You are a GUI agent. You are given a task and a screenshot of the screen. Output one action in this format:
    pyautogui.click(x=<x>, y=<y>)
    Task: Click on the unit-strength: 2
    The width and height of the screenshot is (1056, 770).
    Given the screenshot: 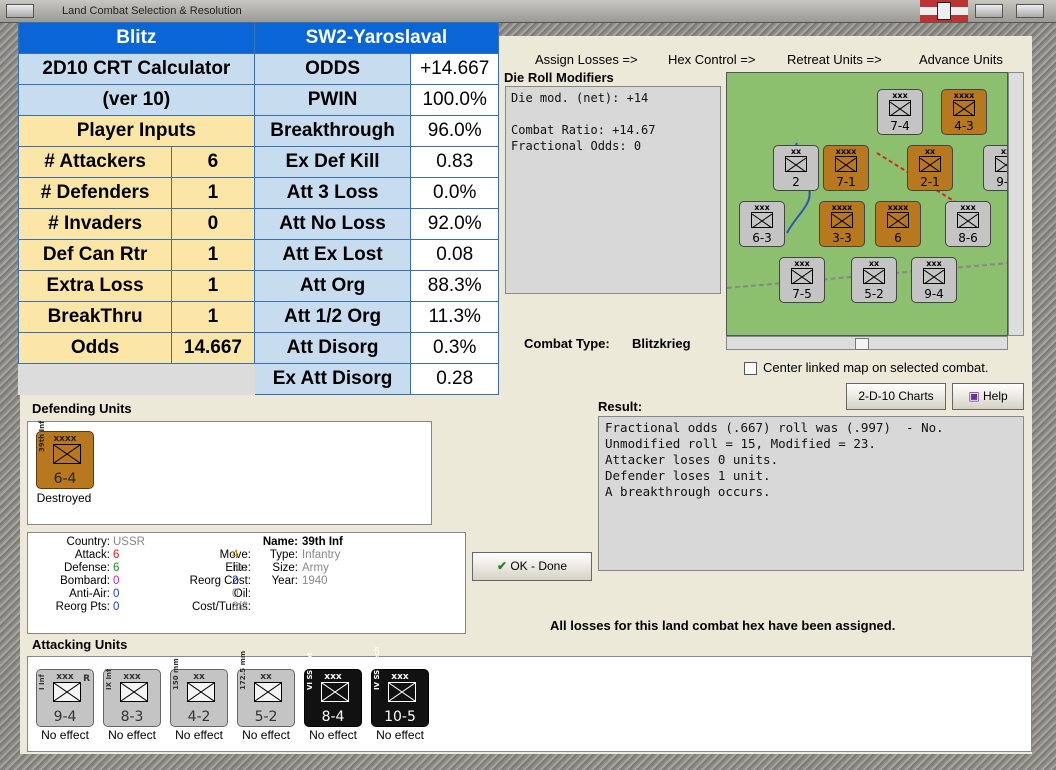 What is the action you would take?
    pyautogui.click(x=796, y=182)
    